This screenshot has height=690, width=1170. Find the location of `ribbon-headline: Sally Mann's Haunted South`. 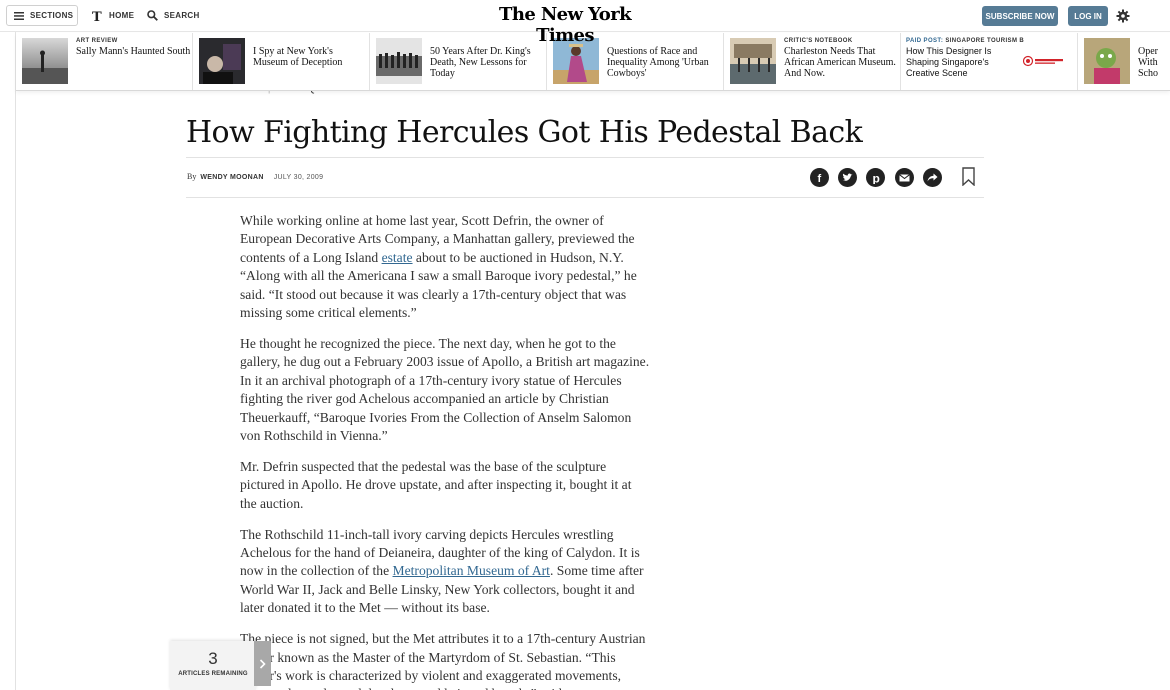

ribbon-headline: Sally Mann's Haunted South is located at coordinates (133, 51).